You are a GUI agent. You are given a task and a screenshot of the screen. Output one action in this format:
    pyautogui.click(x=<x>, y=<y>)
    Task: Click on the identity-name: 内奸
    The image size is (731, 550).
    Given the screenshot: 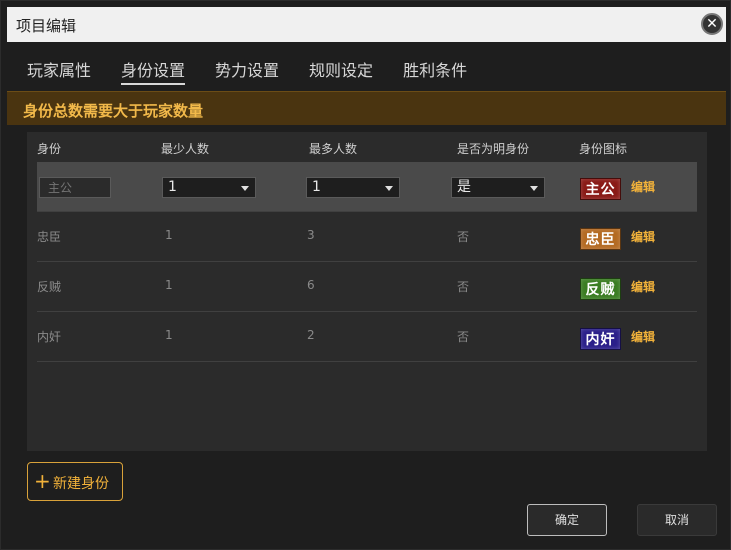 What is the action you would take?
    pyautogui.click(x=49, y=337)
    